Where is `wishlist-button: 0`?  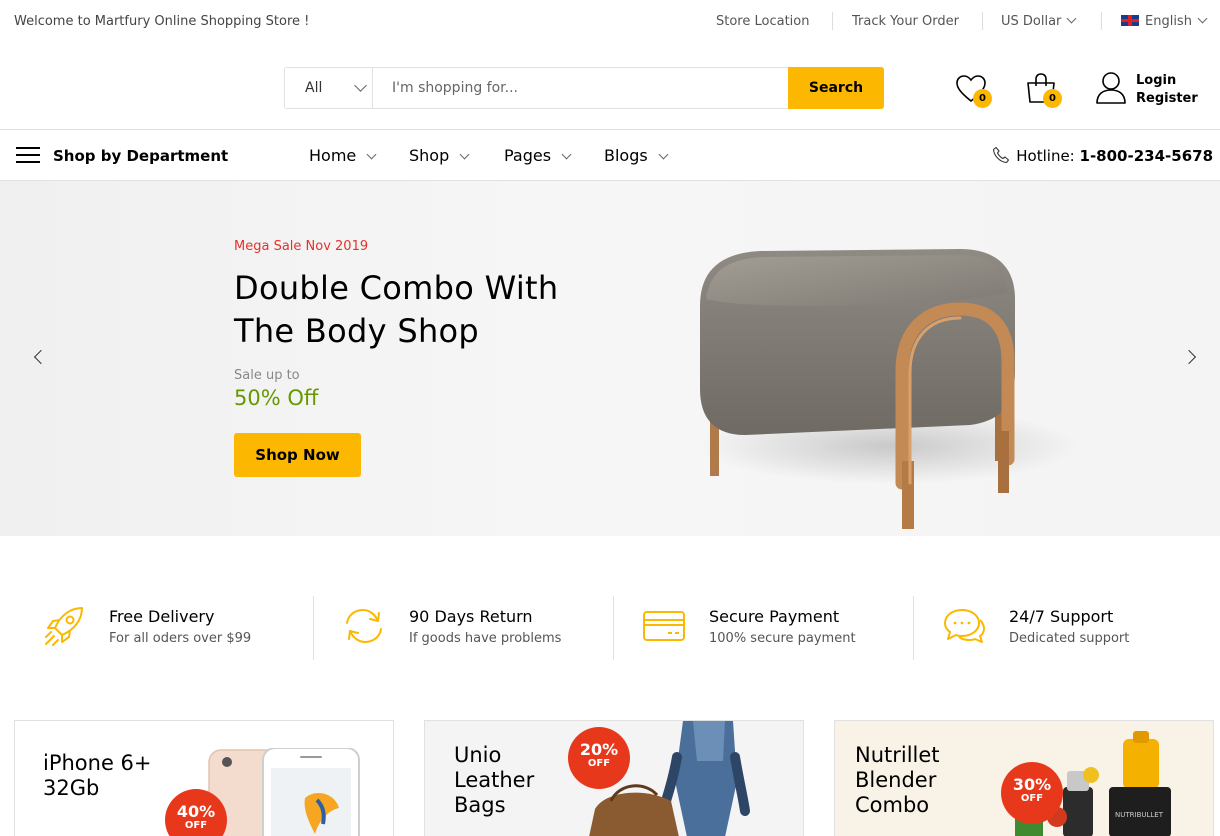 wishlist-button: 0 is located at coordinates (973, 91).